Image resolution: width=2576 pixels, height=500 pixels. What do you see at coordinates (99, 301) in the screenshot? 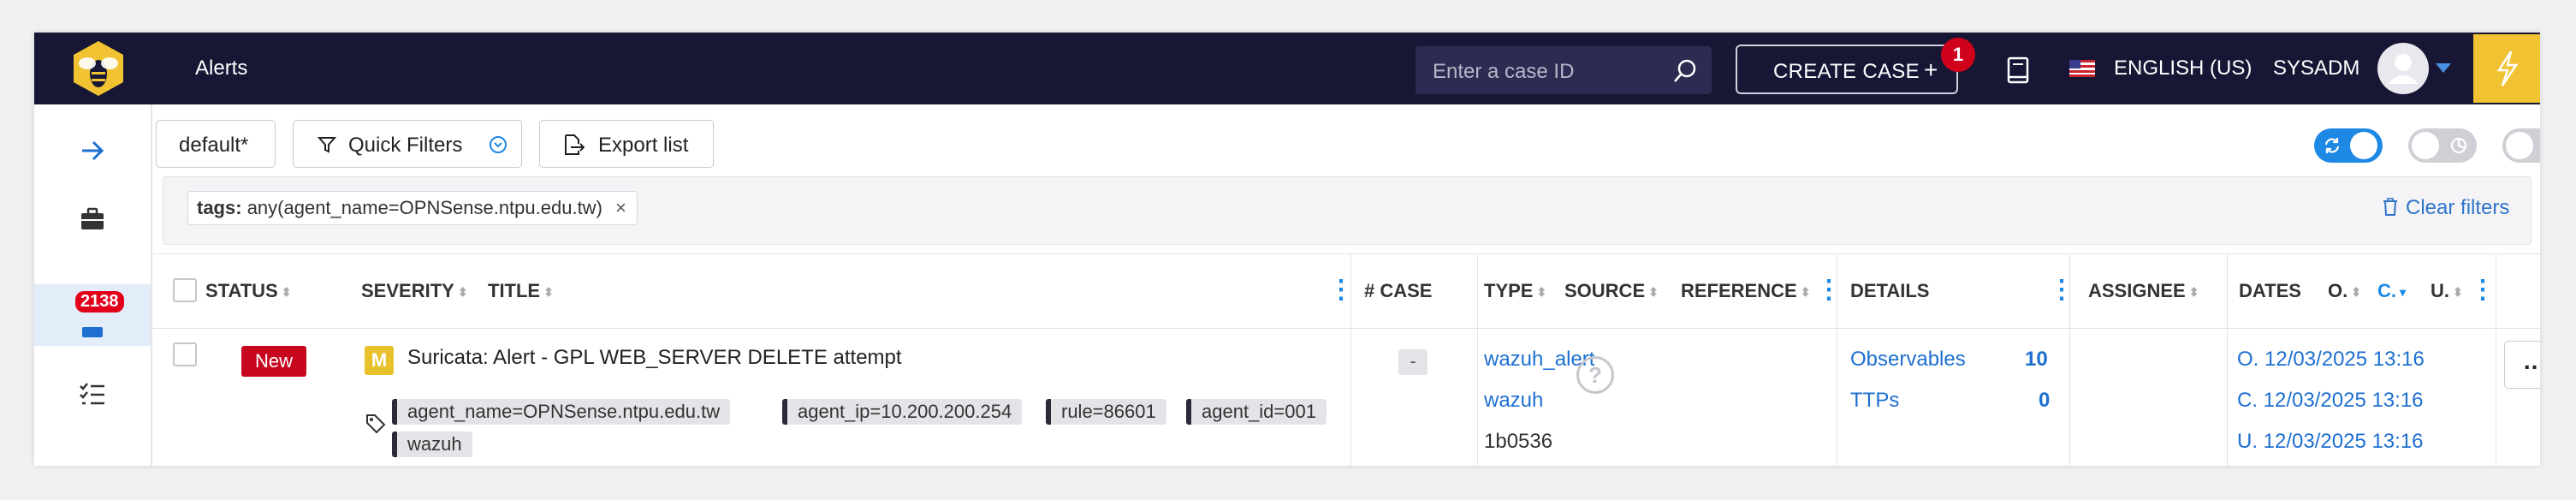
I see `alerts-count-badge: 2138` at bounding box center [99, 301].